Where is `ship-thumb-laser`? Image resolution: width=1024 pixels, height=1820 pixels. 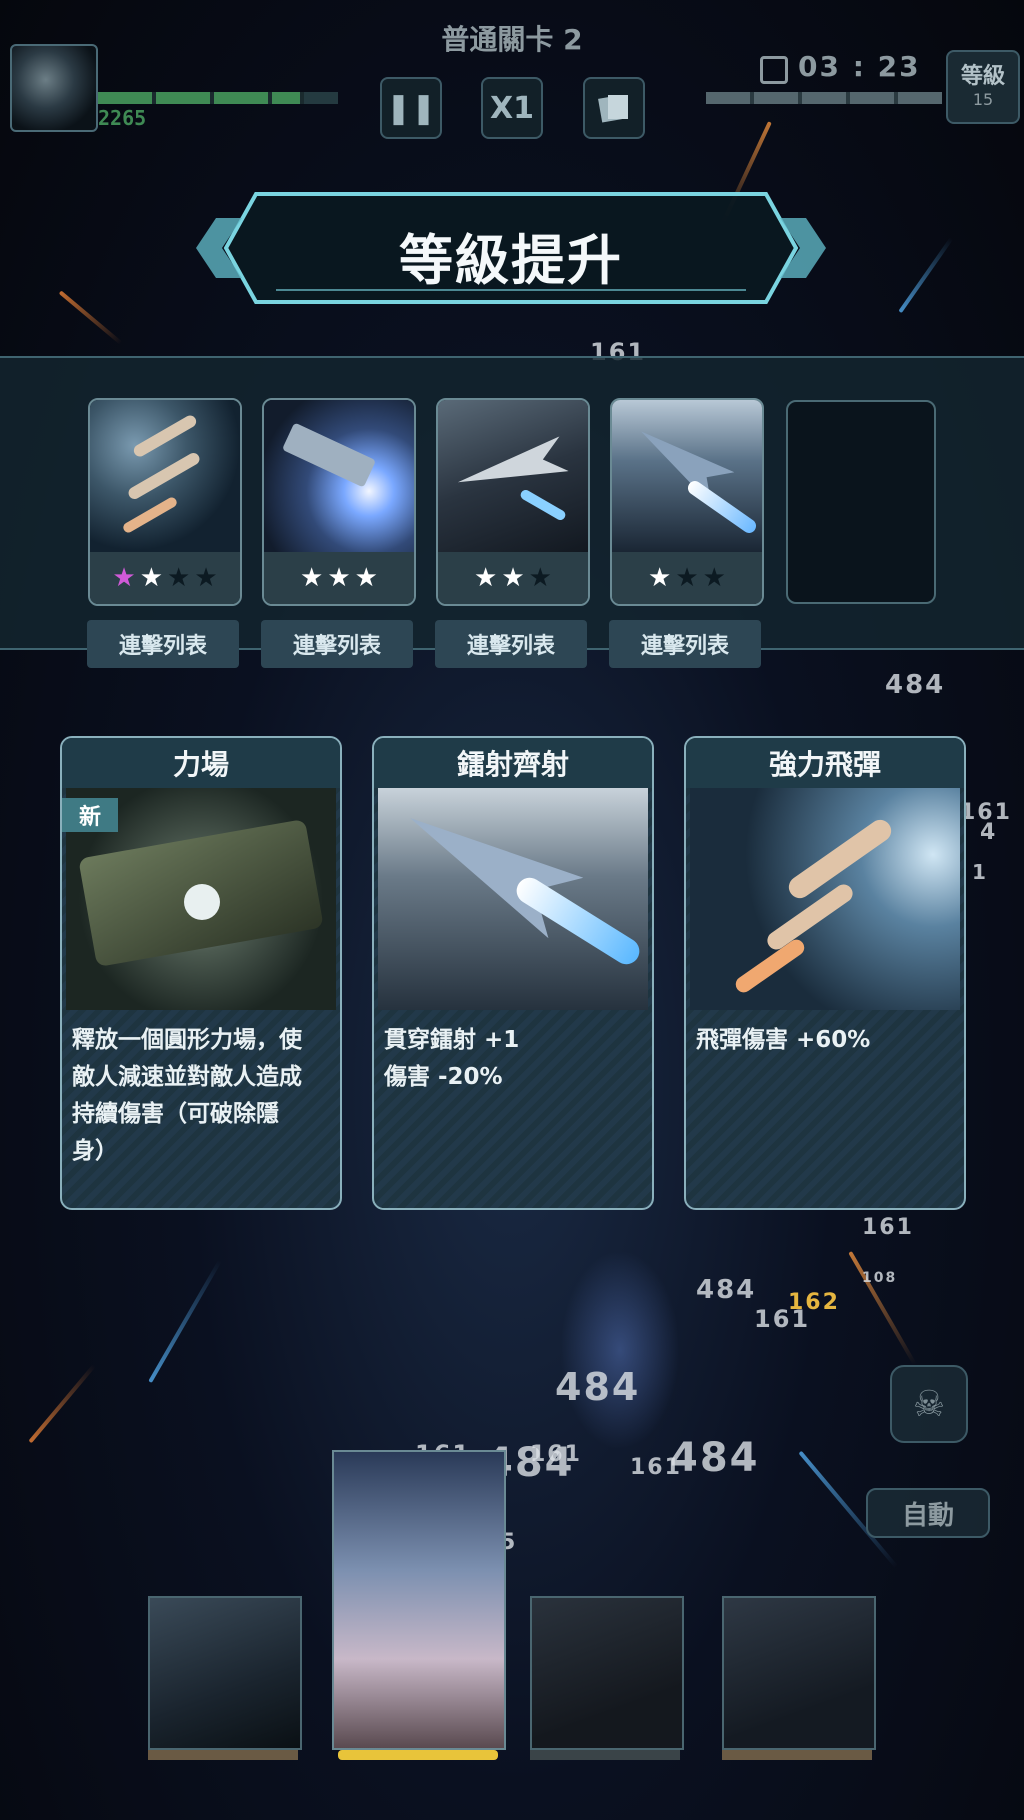
ship-thumb-laser is located at coordinates (799, 1678).